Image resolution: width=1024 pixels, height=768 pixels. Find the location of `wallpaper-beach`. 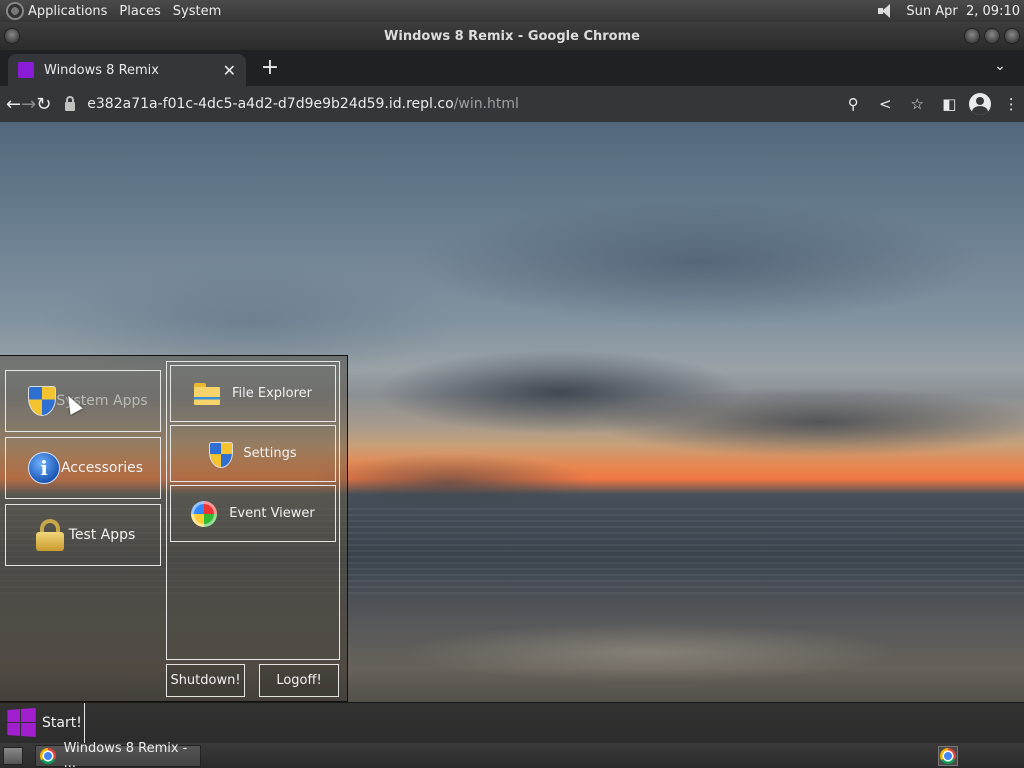

wallpaper-beach is located at coordinates (650, 652).